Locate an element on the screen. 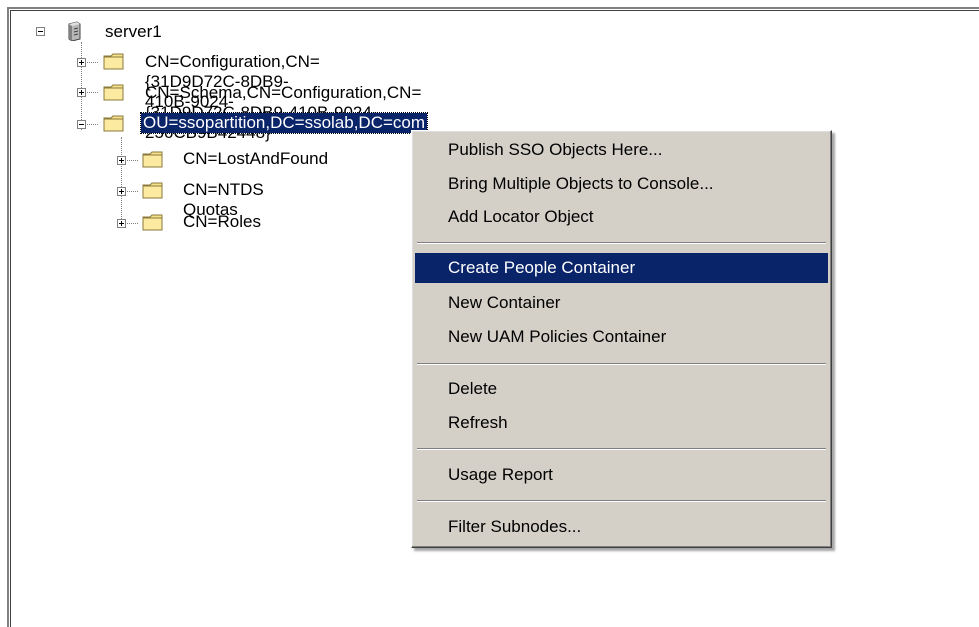 The image size is (979, 627). menu-item-add-locator-object: Add Locator Object is located at coordinates (621, 217).